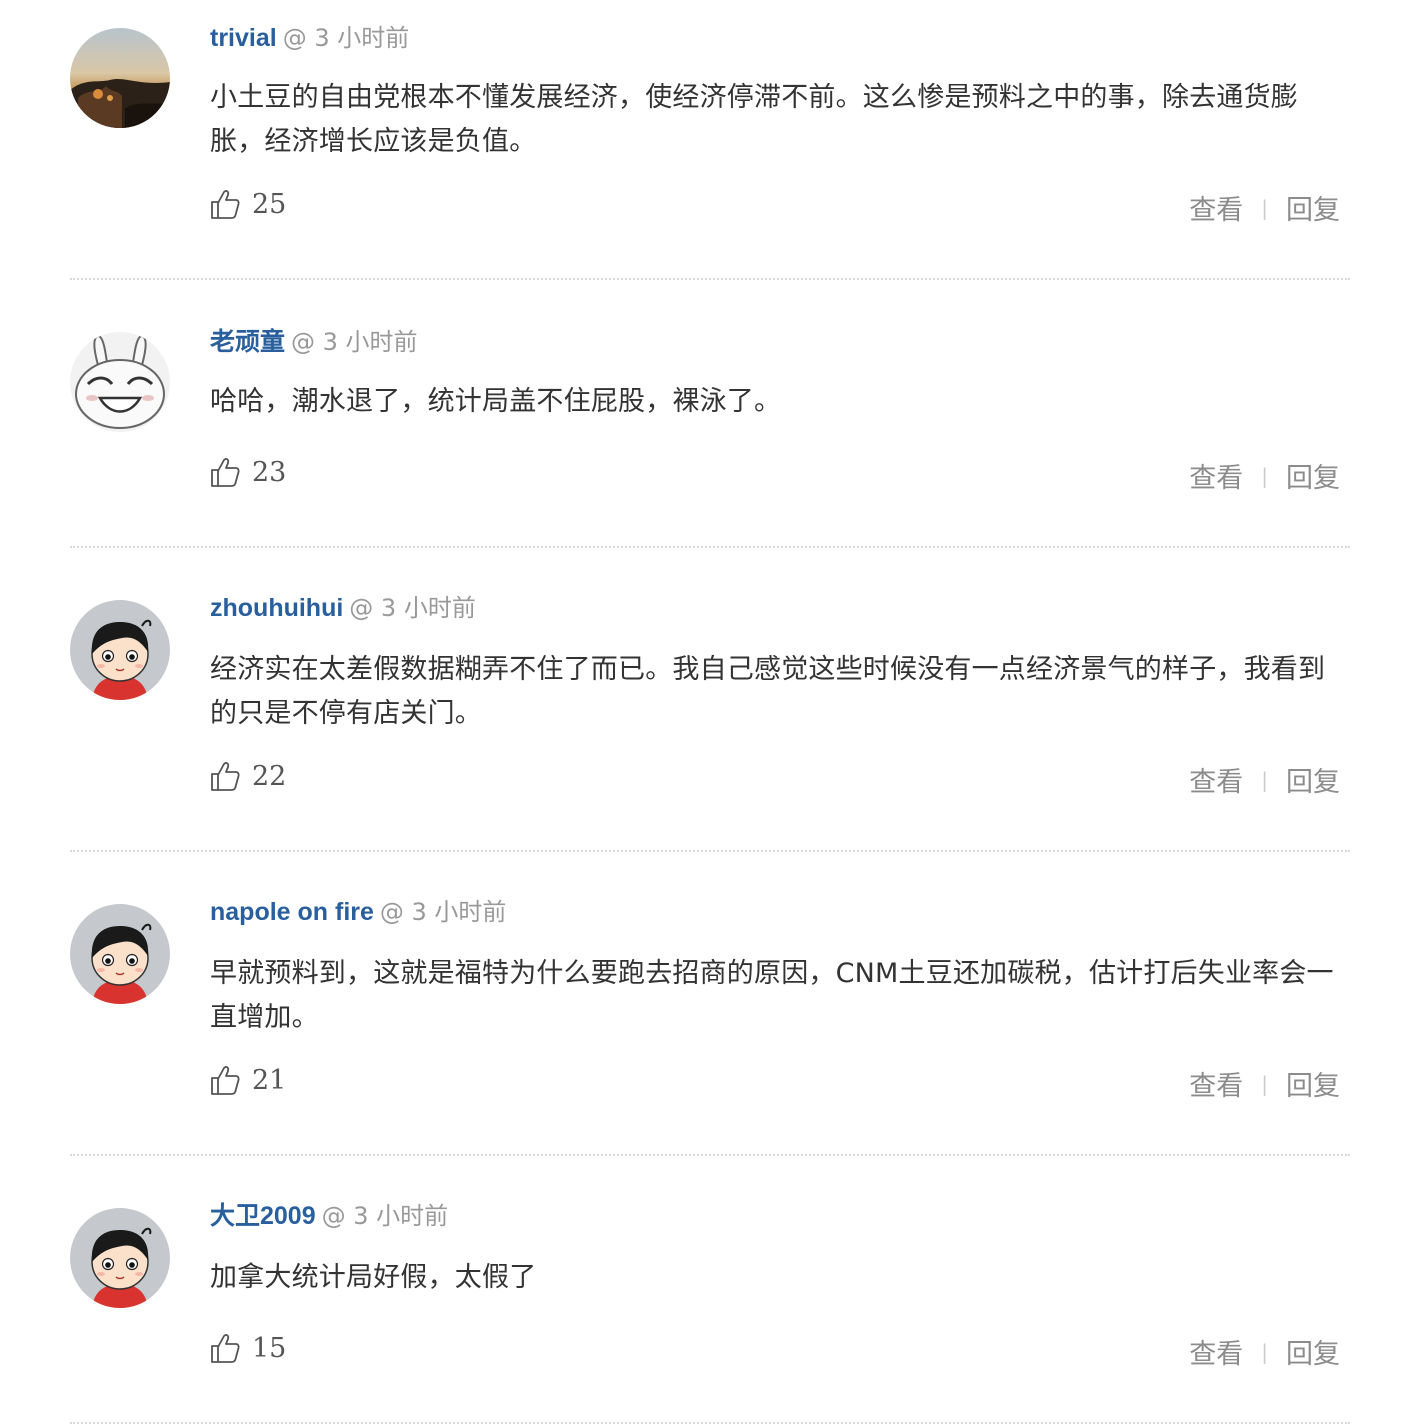 This screenshot has width=1426, height=1428. What do you see at coordinates (243, 38) in the screenshot?
I see `username-link: trivial` at bounding box center [243, 38].